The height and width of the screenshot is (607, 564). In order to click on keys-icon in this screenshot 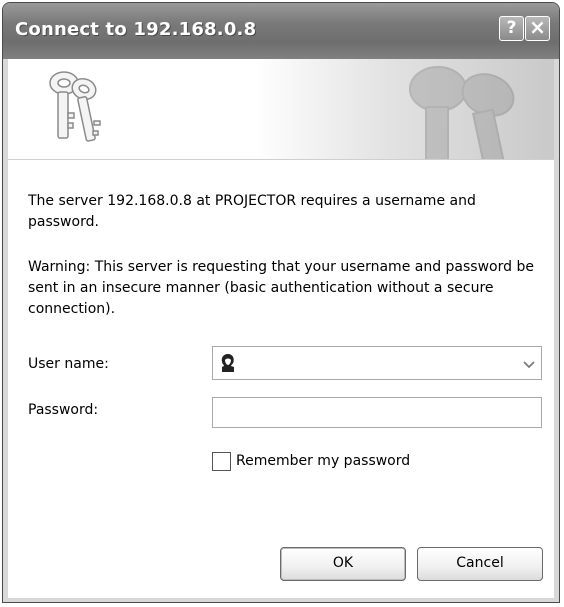, I will do `click(76, 111)`.